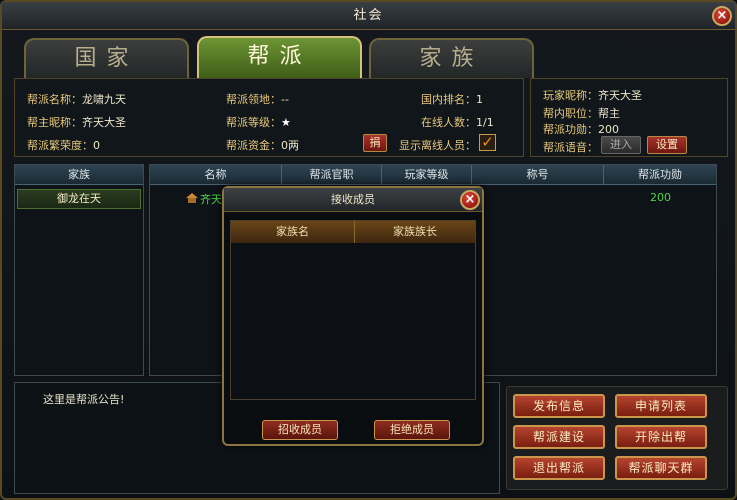 This screenshot has height=500, width=737. Describe the element at coordinates (54, 122) in the screenshot. I see `guild-leader-label: 帮主昵称：` at that location.